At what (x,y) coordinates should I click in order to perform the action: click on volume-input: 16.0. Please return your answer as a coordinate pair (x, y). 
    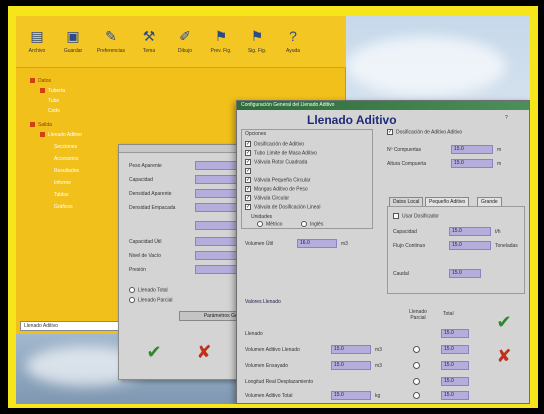
    Looking at the image, I should click on (317, 243).